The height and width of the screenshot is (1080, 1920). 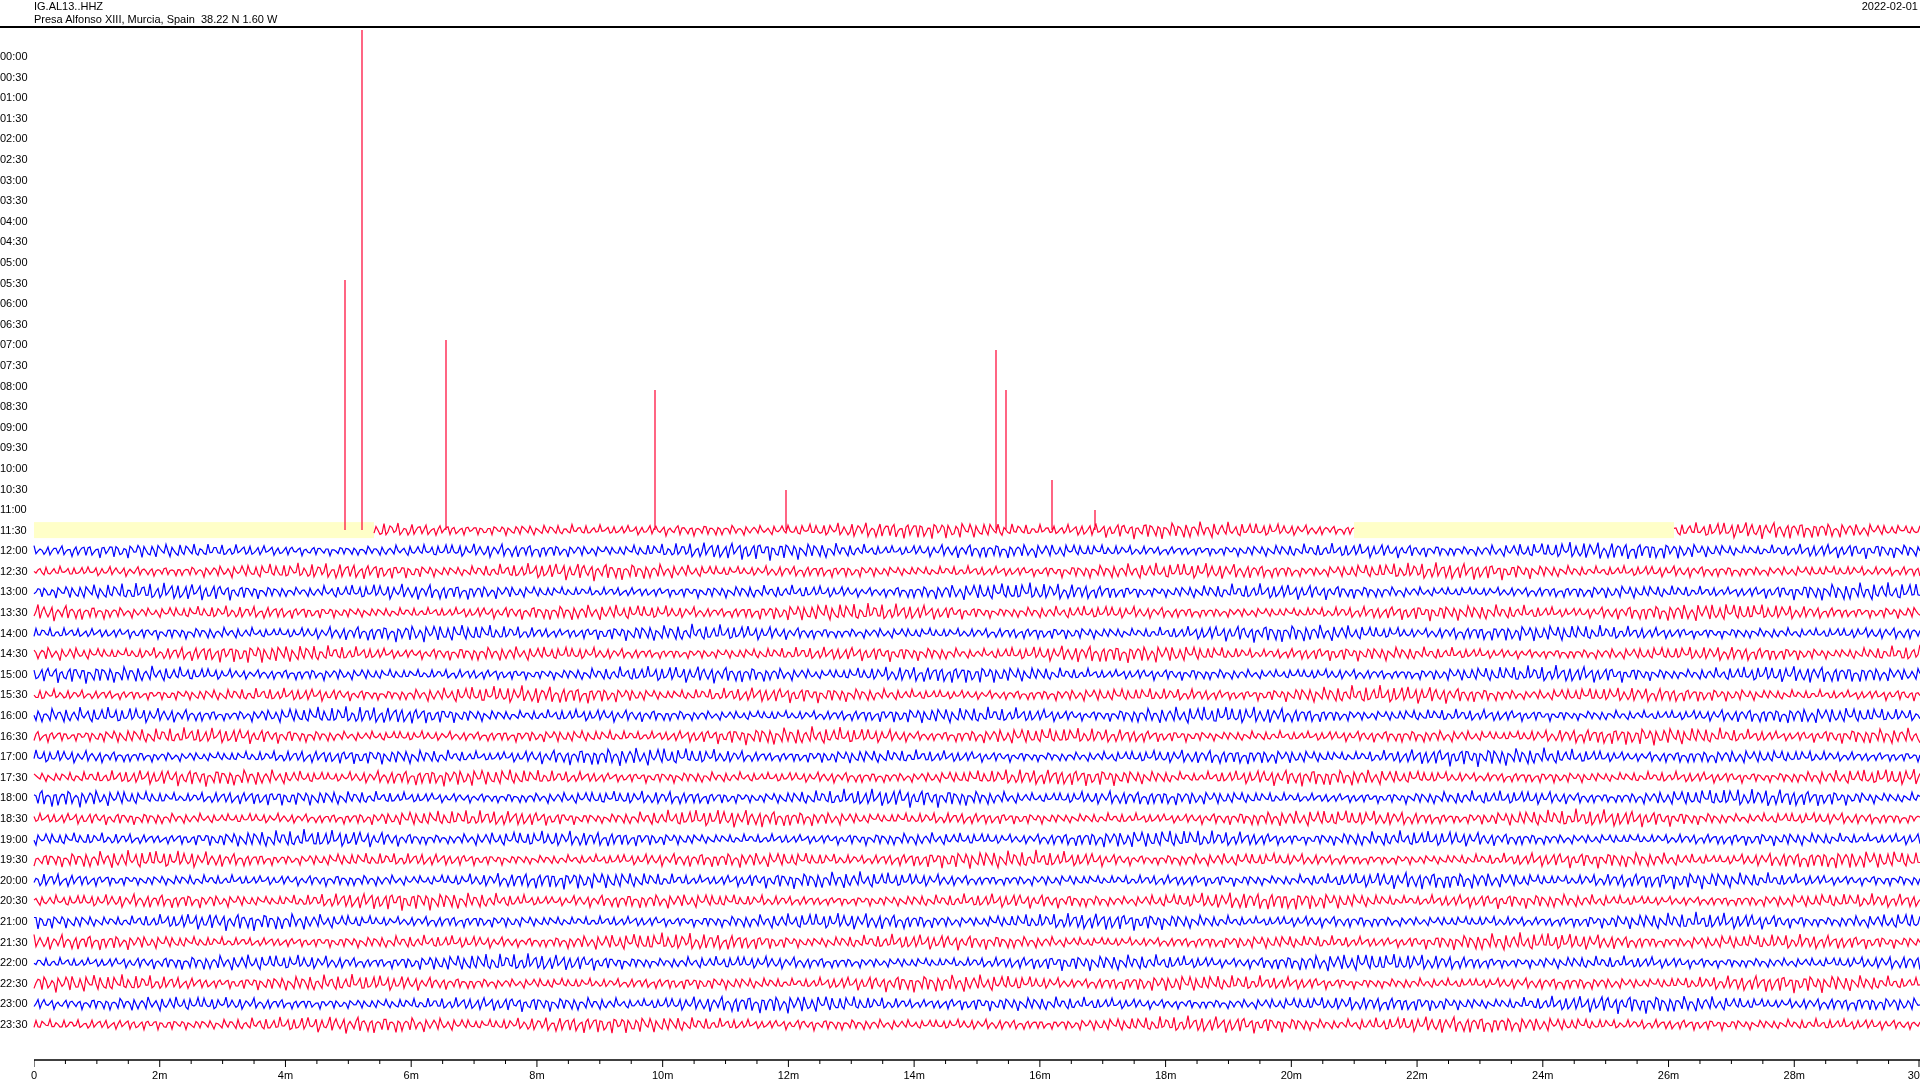 What do you see at coordinates (1913, 1073) in the screenshot?
I see `axis-label: 30` at bounding box center [1913, 1073].